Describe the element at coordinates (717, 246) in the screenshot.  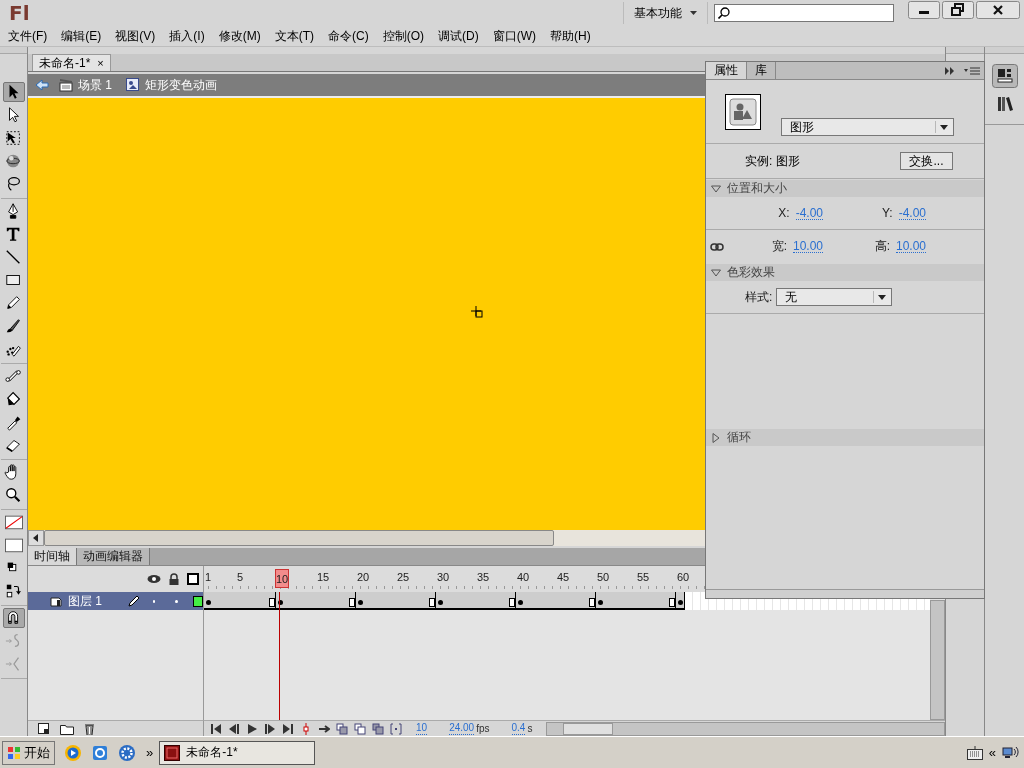
I see `link-icon` at that location.